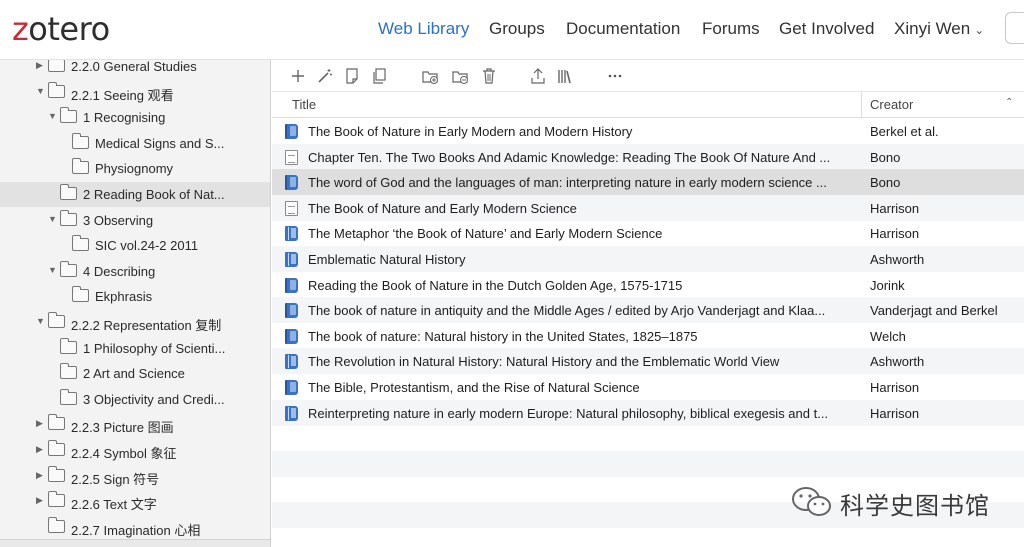 The height and width of the screenshot is (547, 1024). Describe the element at coordinates (135, 527) in the screenshot. I see `sidebar-collection: 2.2.7 Imagination 心相` at that location.